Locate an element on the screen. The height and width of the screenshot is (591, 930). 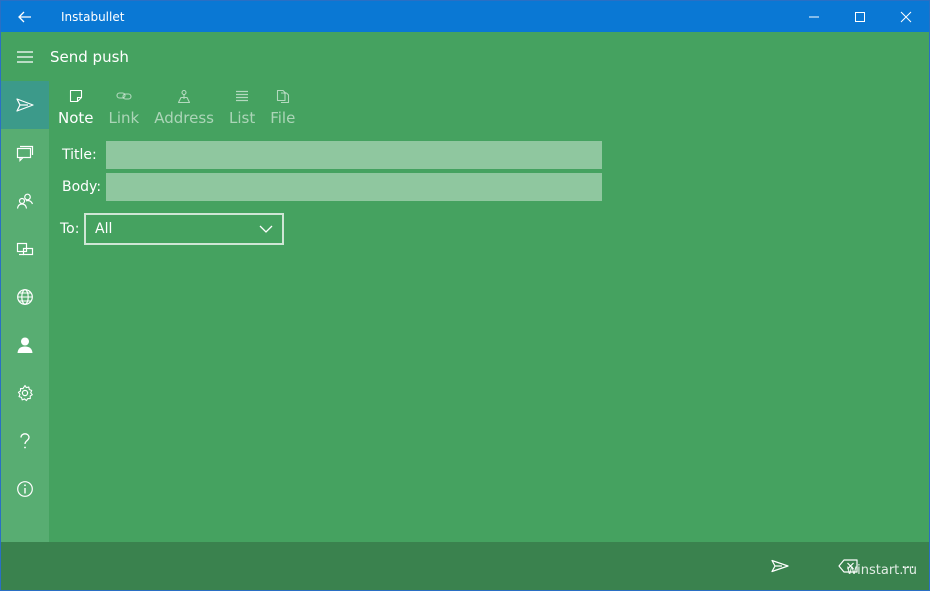
tab-label: List is located at coordinates (242, 118).